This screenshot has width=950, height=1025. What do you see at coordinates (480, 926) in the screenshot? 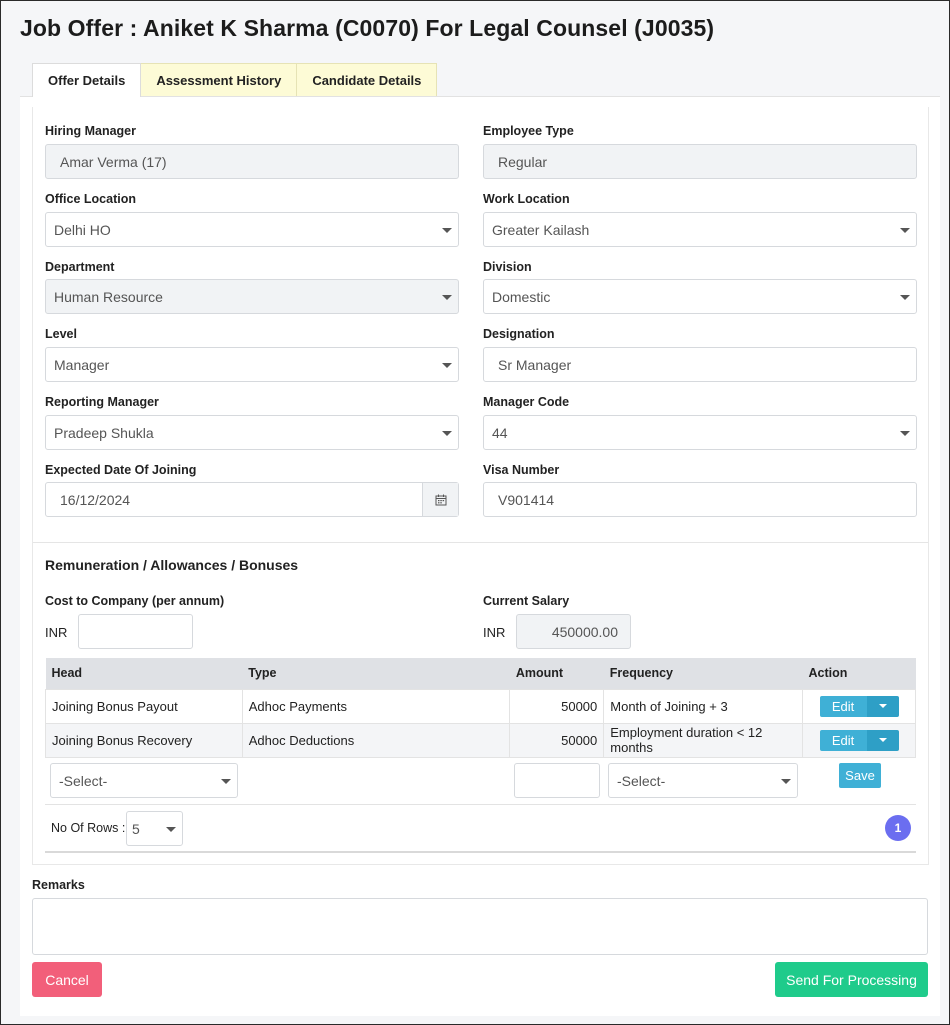
I see `remarks-textarea` at bounding box center [480, 926].